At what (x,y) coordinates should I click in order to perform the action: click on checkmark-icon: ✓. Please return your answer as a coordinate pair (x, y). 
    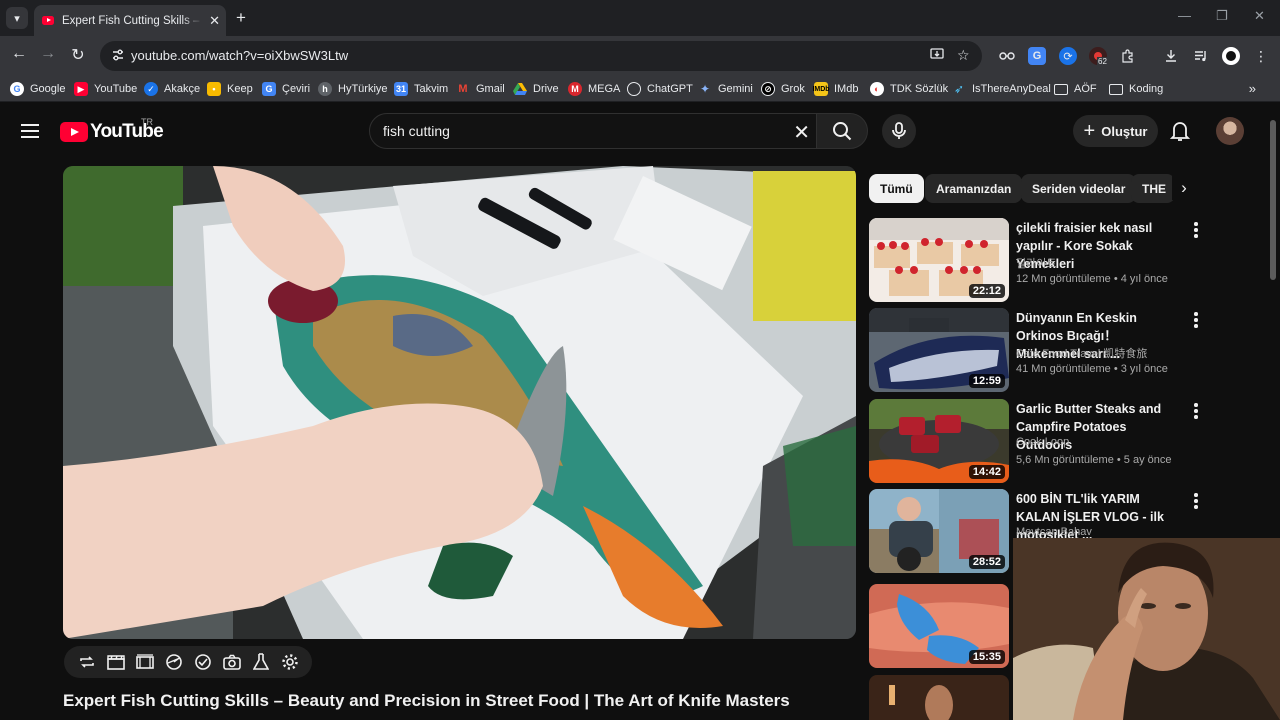
    Looking at the image, I should click on (151, 89).